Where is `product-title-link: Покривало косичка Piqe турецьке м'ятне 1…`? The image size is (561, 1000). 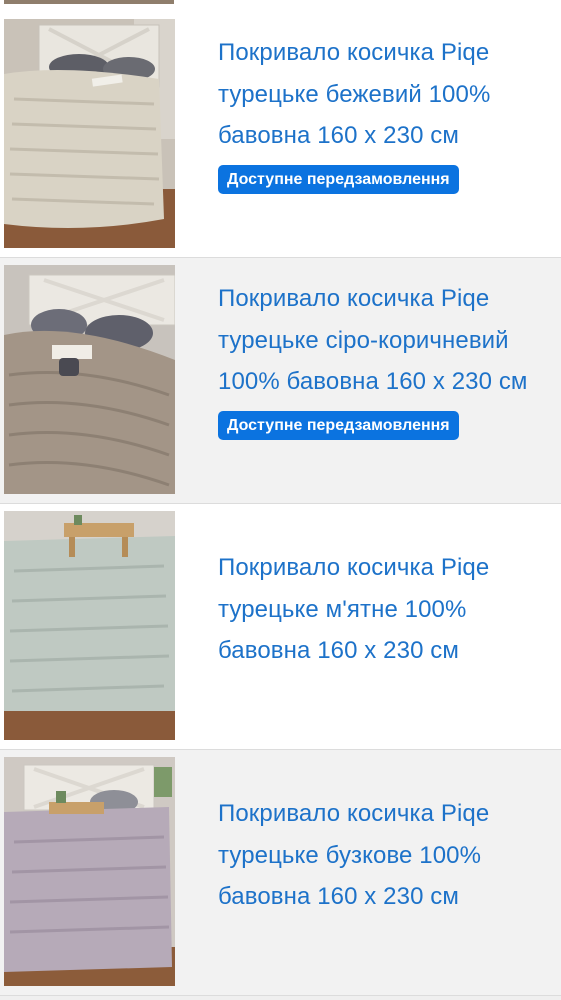 product-title-link: Покривало косичка Piqe турецьке м'ятне 1… is located at coordinates (374, 609).